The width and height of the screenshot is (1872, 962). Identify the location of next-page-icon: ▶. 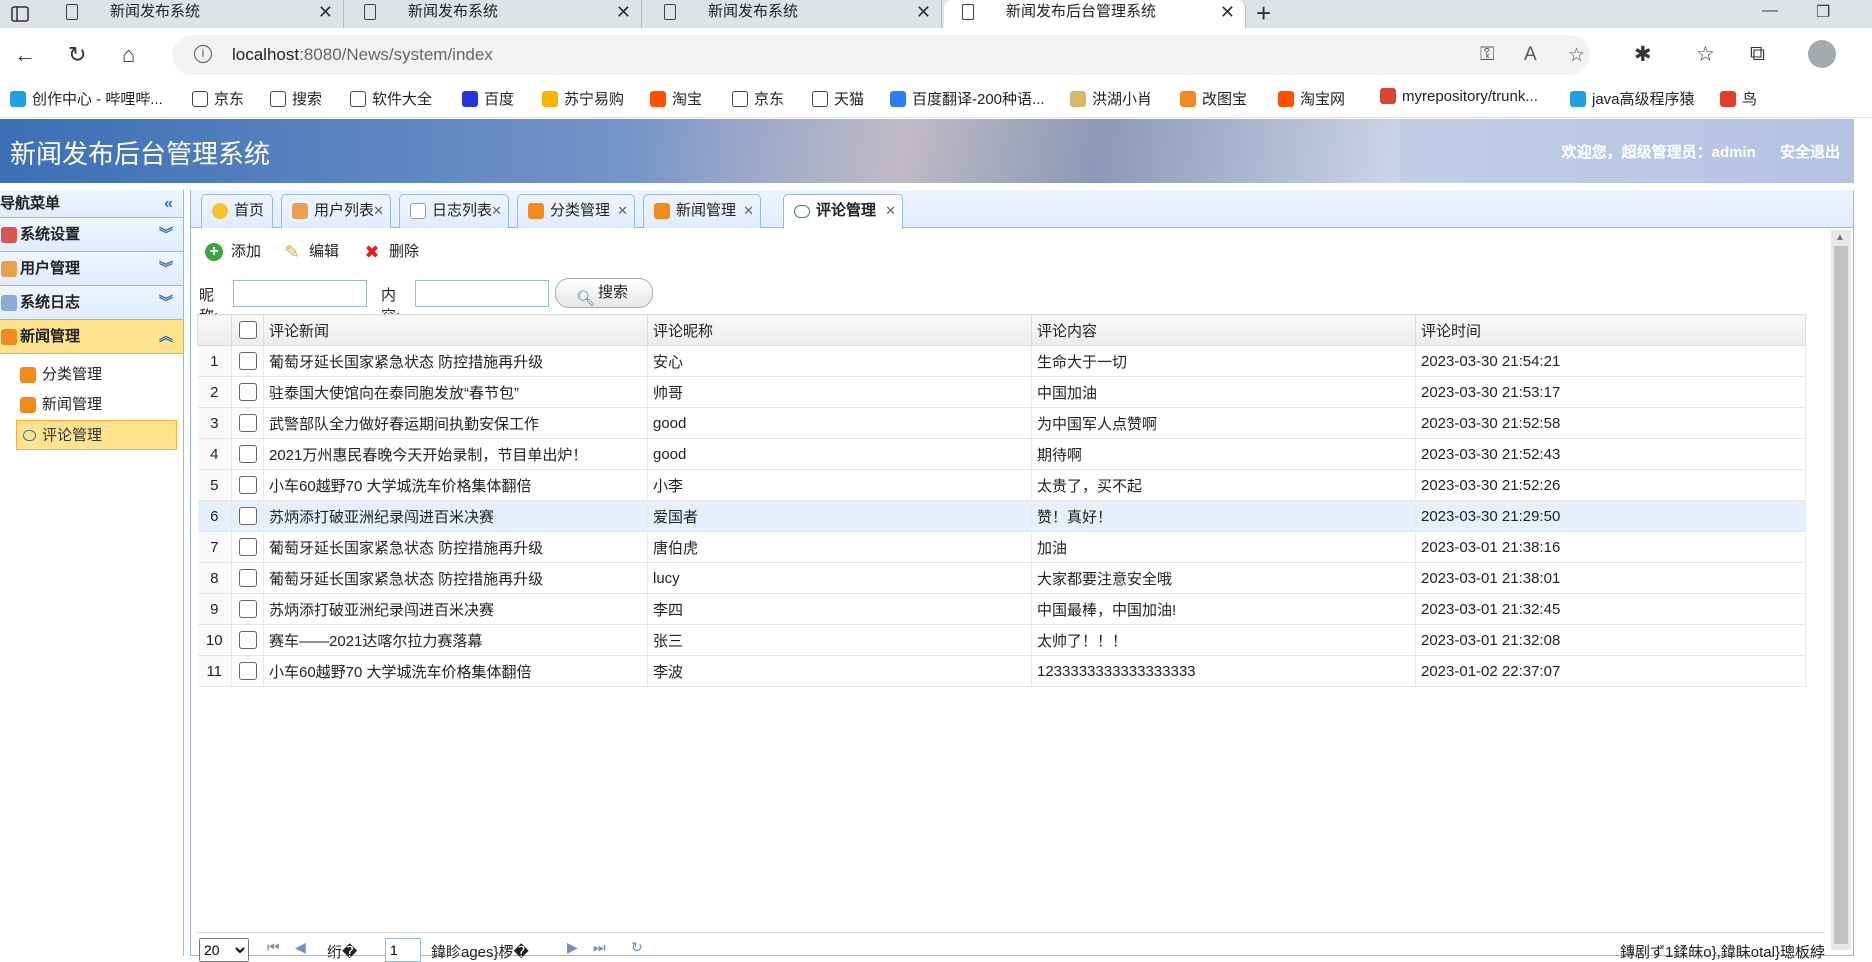
(572, 947).